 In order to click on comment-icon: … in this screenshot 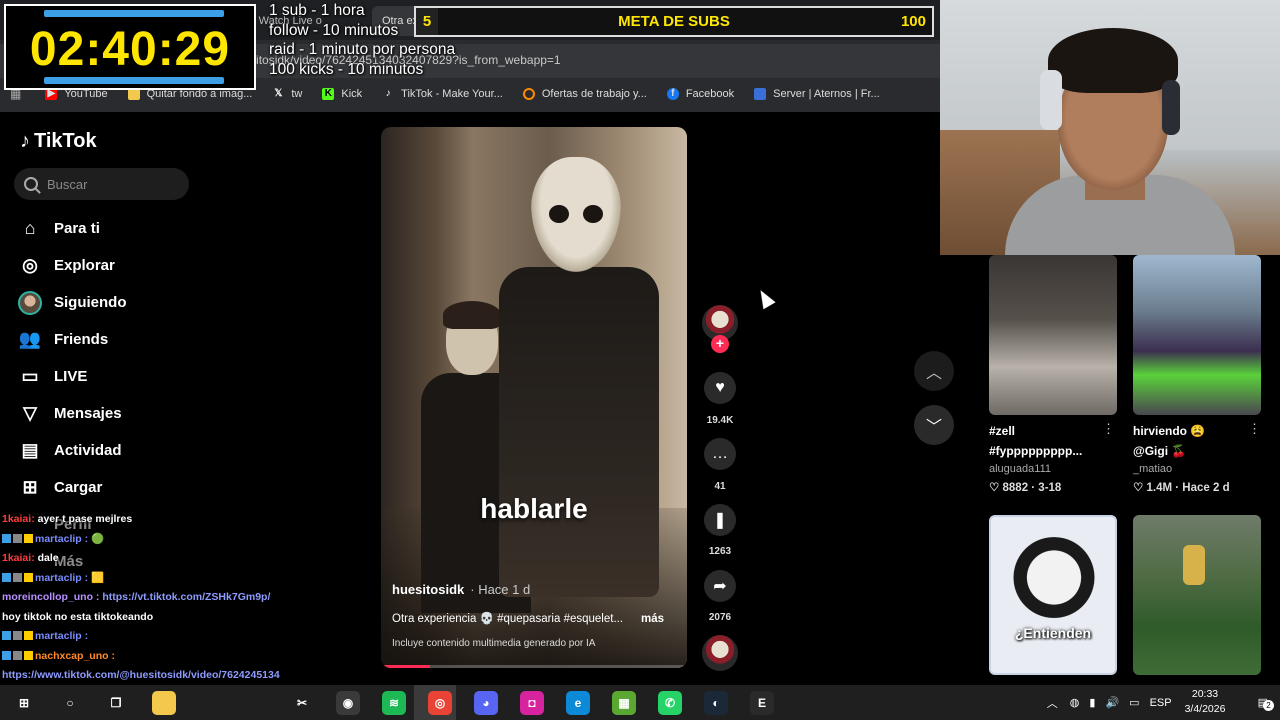, I will do `click(720, 453)`.